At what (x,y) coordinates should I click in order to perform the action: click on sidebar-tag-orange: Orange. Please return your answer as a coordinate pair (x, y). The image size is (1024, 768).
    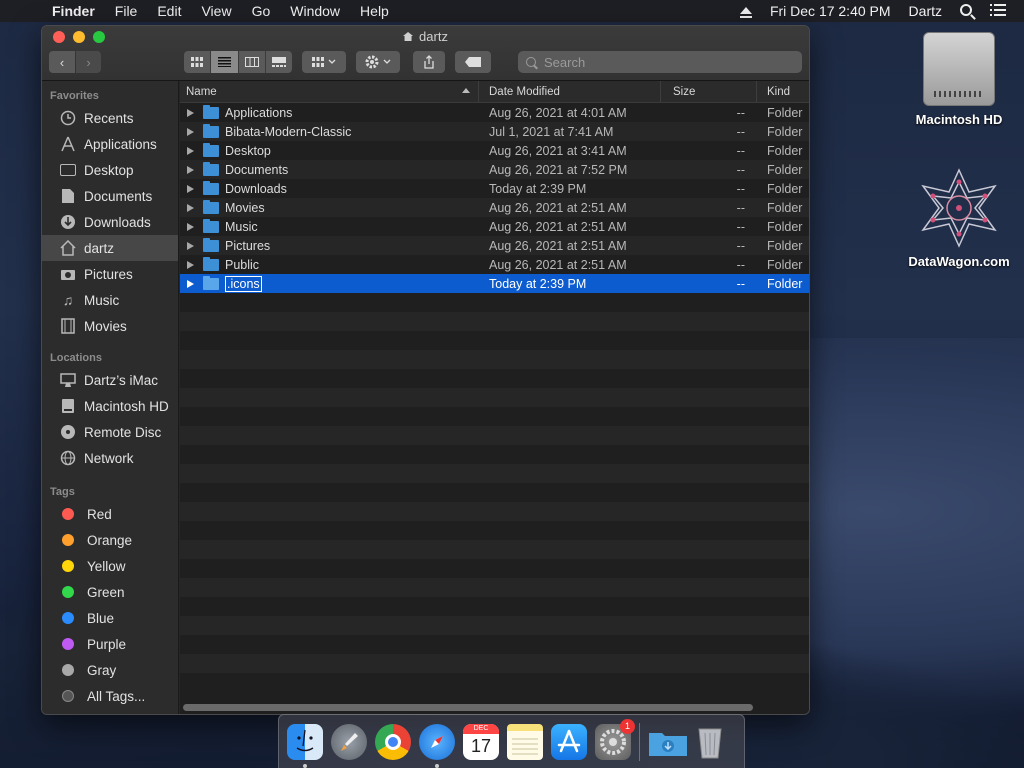
    Looking at the image, I should click on (110, 540).